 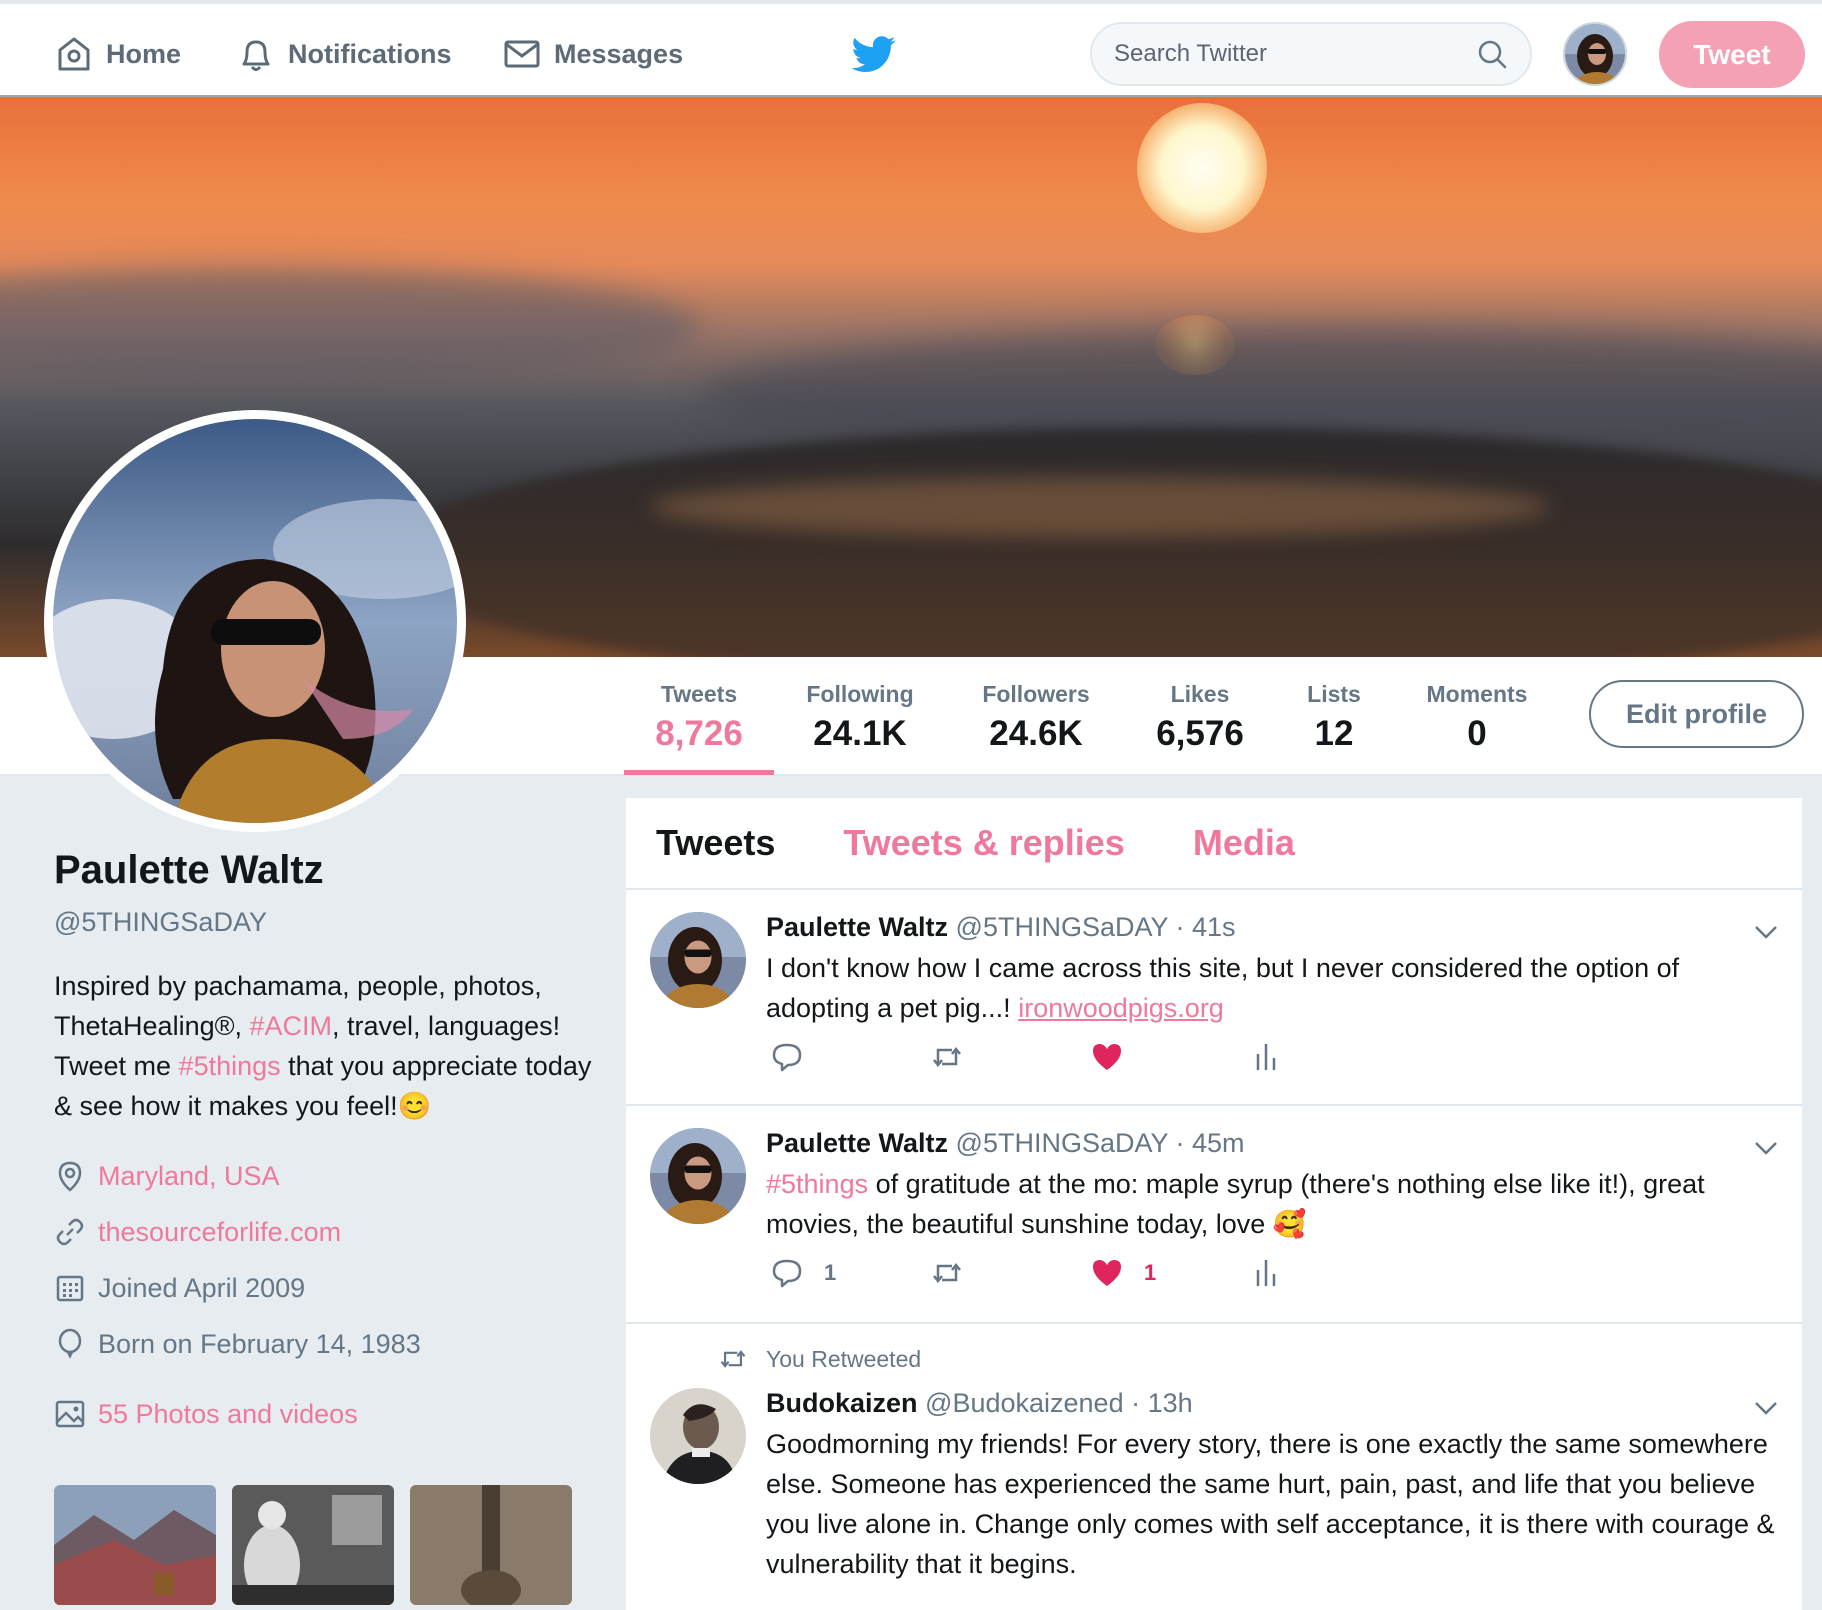 I want to click on stat-label: Following, so click(x=860, y=694).